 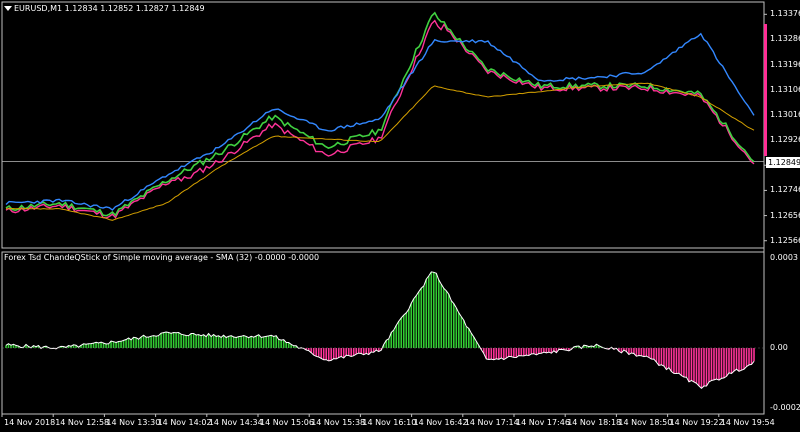 What do you see at coordinates (785, 64) in the screenshot?
I see `price-tick-label: 1.13196` at bounding box center [785, 64].